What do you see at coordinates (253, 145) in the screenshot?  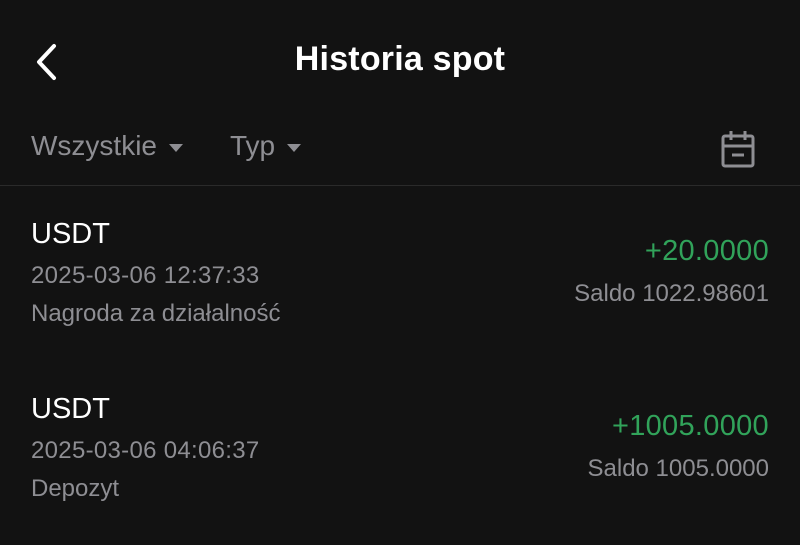 I see `filter-type-label: Typ` at bounding box center [253, 145].